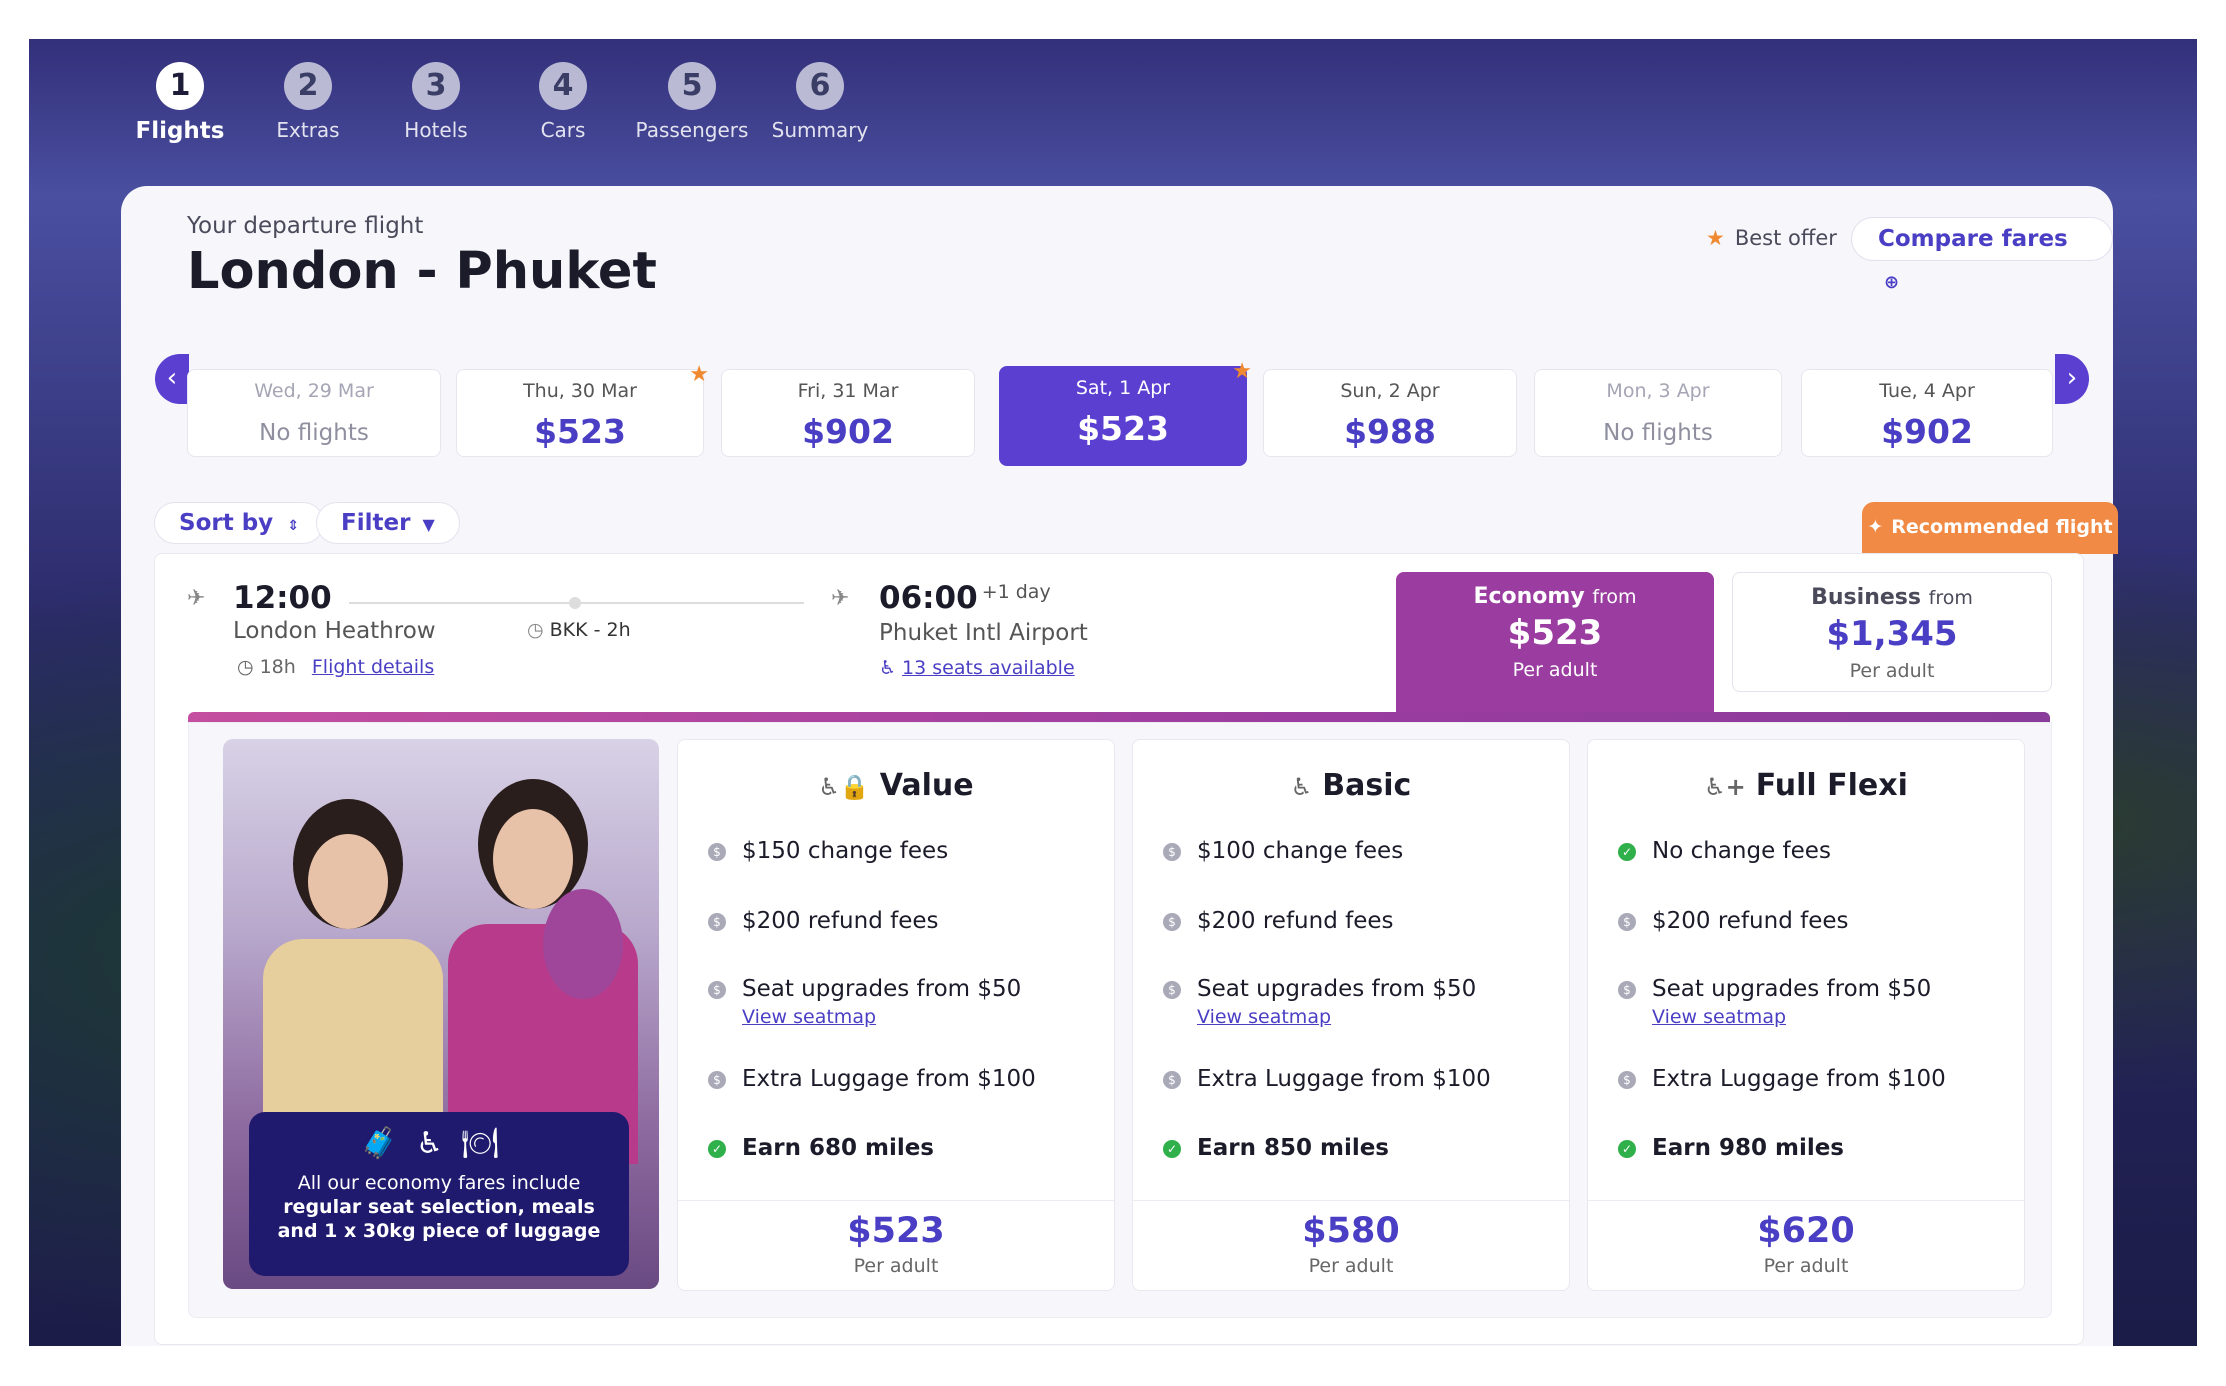 This screenshot has width=2226, height=1386. Describe the element at coordinates (1390, 391) in the screenshot. I see `date-label: Sun, 2 Apr` at that location.